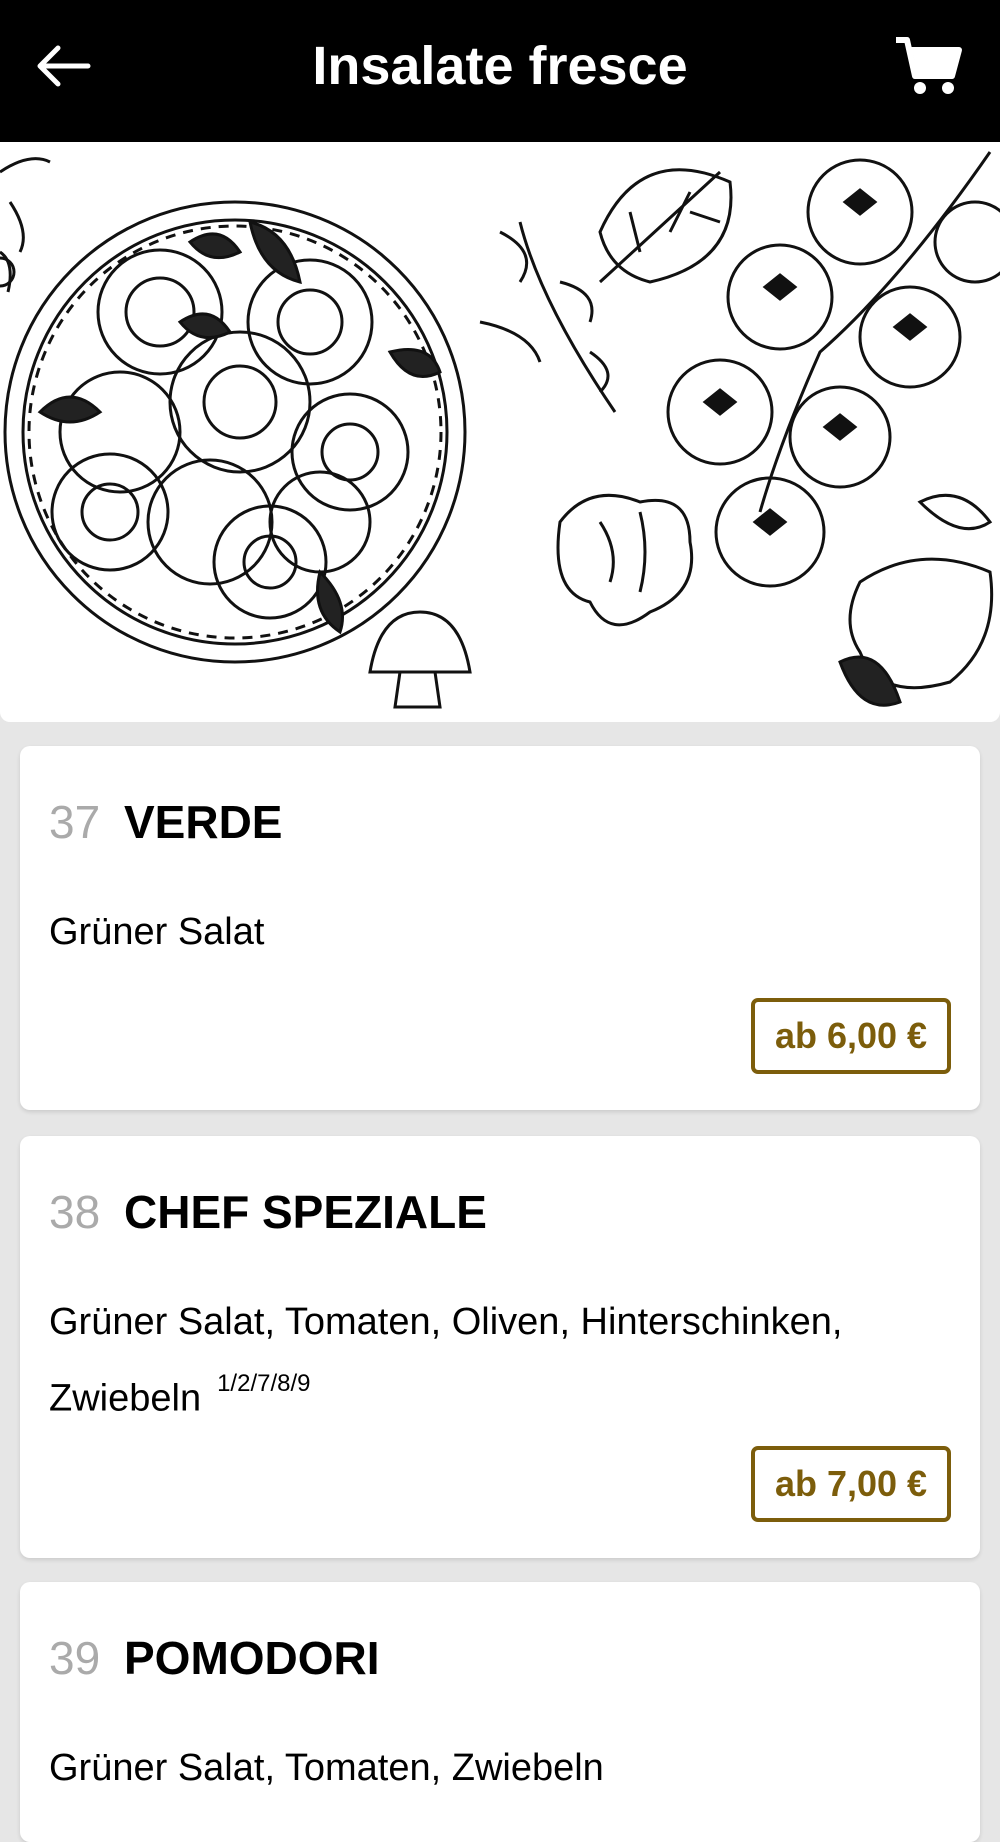 The height and width of the screenshot is (1842, 1000). What do you see at coordinates (252, 1658) in the screenshot?
I see `item-name: POMODORI` at bounding box center [252, 1658].